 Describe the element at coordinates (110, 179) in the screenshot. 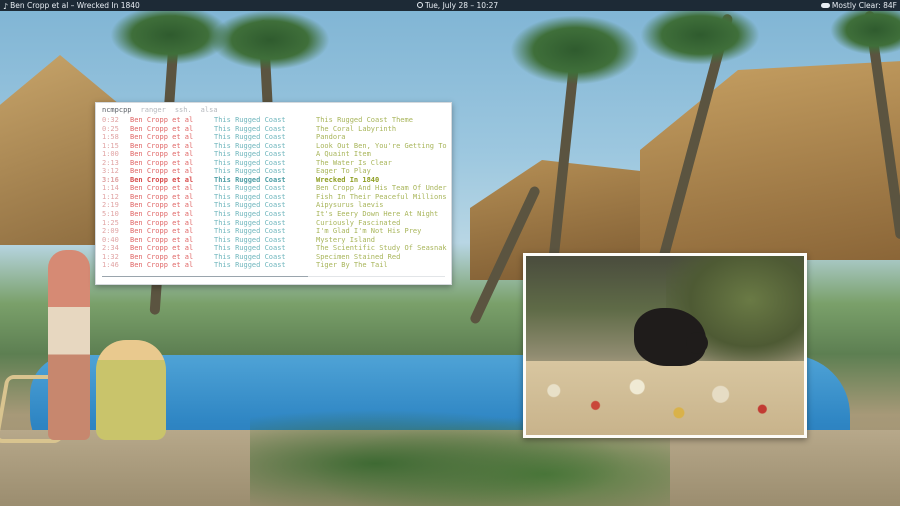

I see `track-duration: 3:16` at that location.